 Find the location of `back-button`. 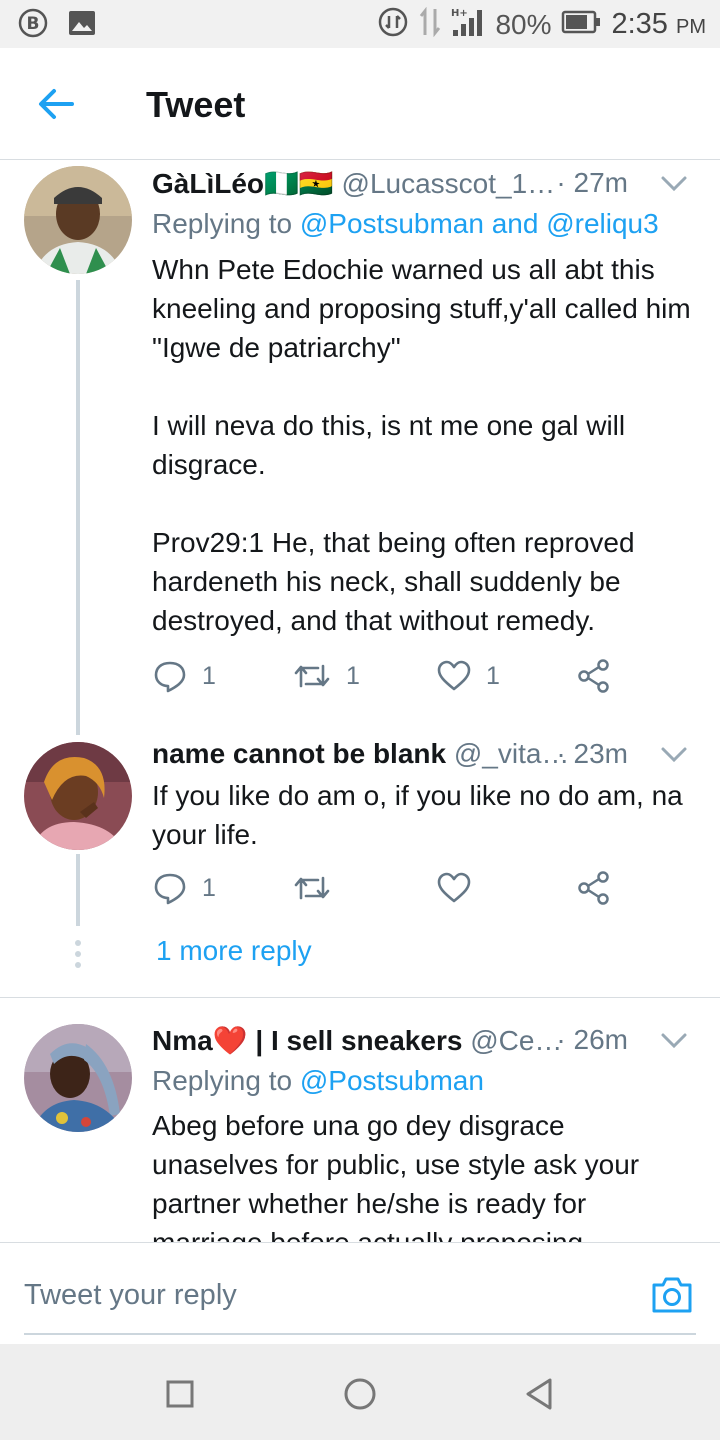

back-button is located at coordinates (56, 104).